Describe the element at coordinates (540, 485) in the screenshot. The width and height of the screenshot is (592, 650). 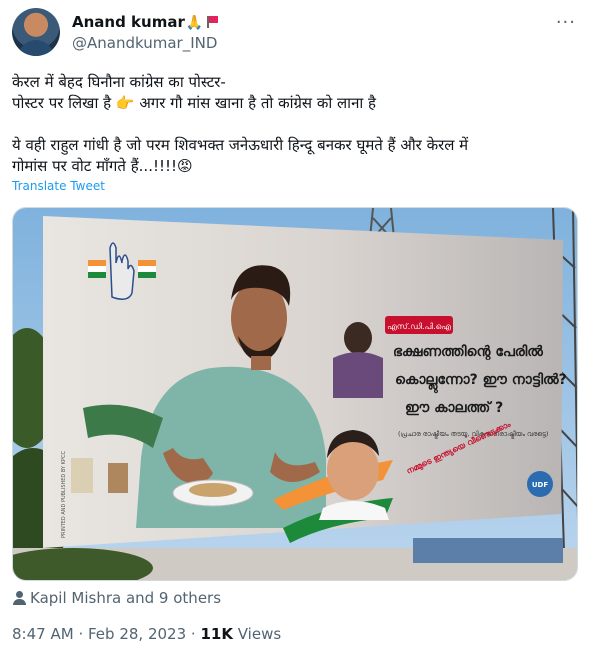
I see `udf-logo-text: UDF` at that location.